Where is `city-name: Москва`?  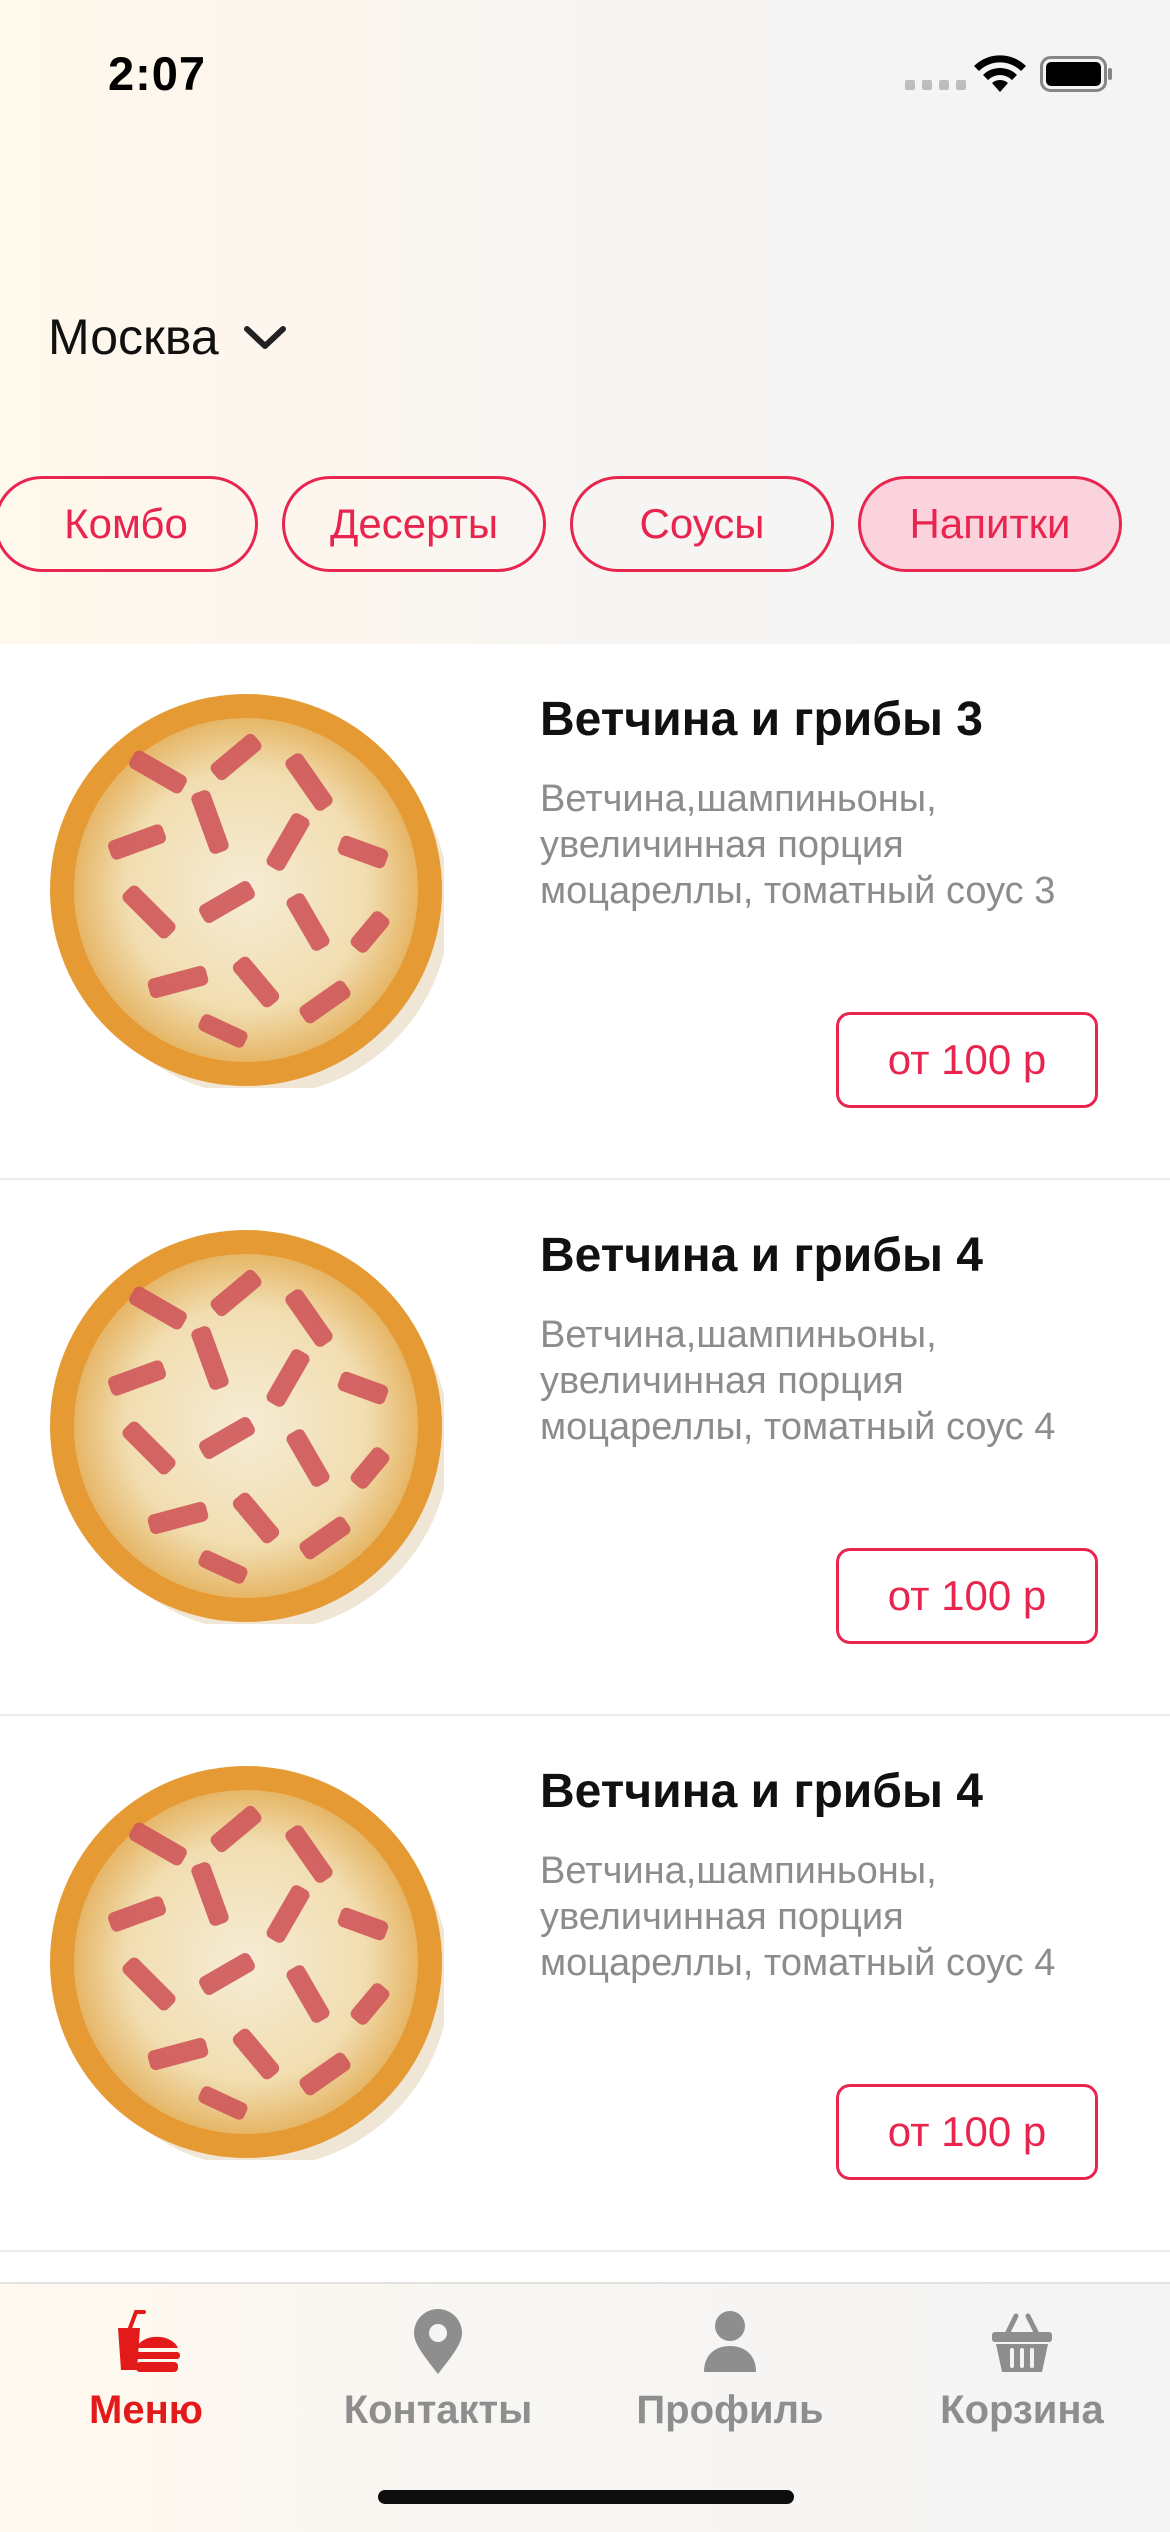 city-name: Москва is located at coordinates (133, 337).